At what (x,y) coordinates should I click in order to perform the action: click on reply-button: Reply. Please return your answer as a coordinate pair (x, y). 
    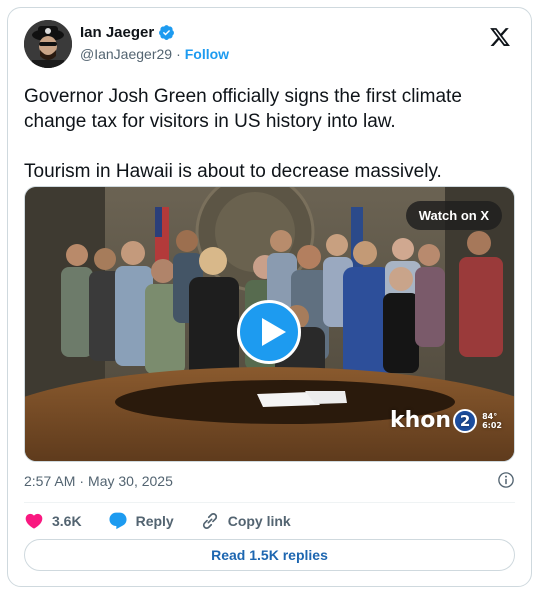
    Looking at the image, I should click on (141, 521).